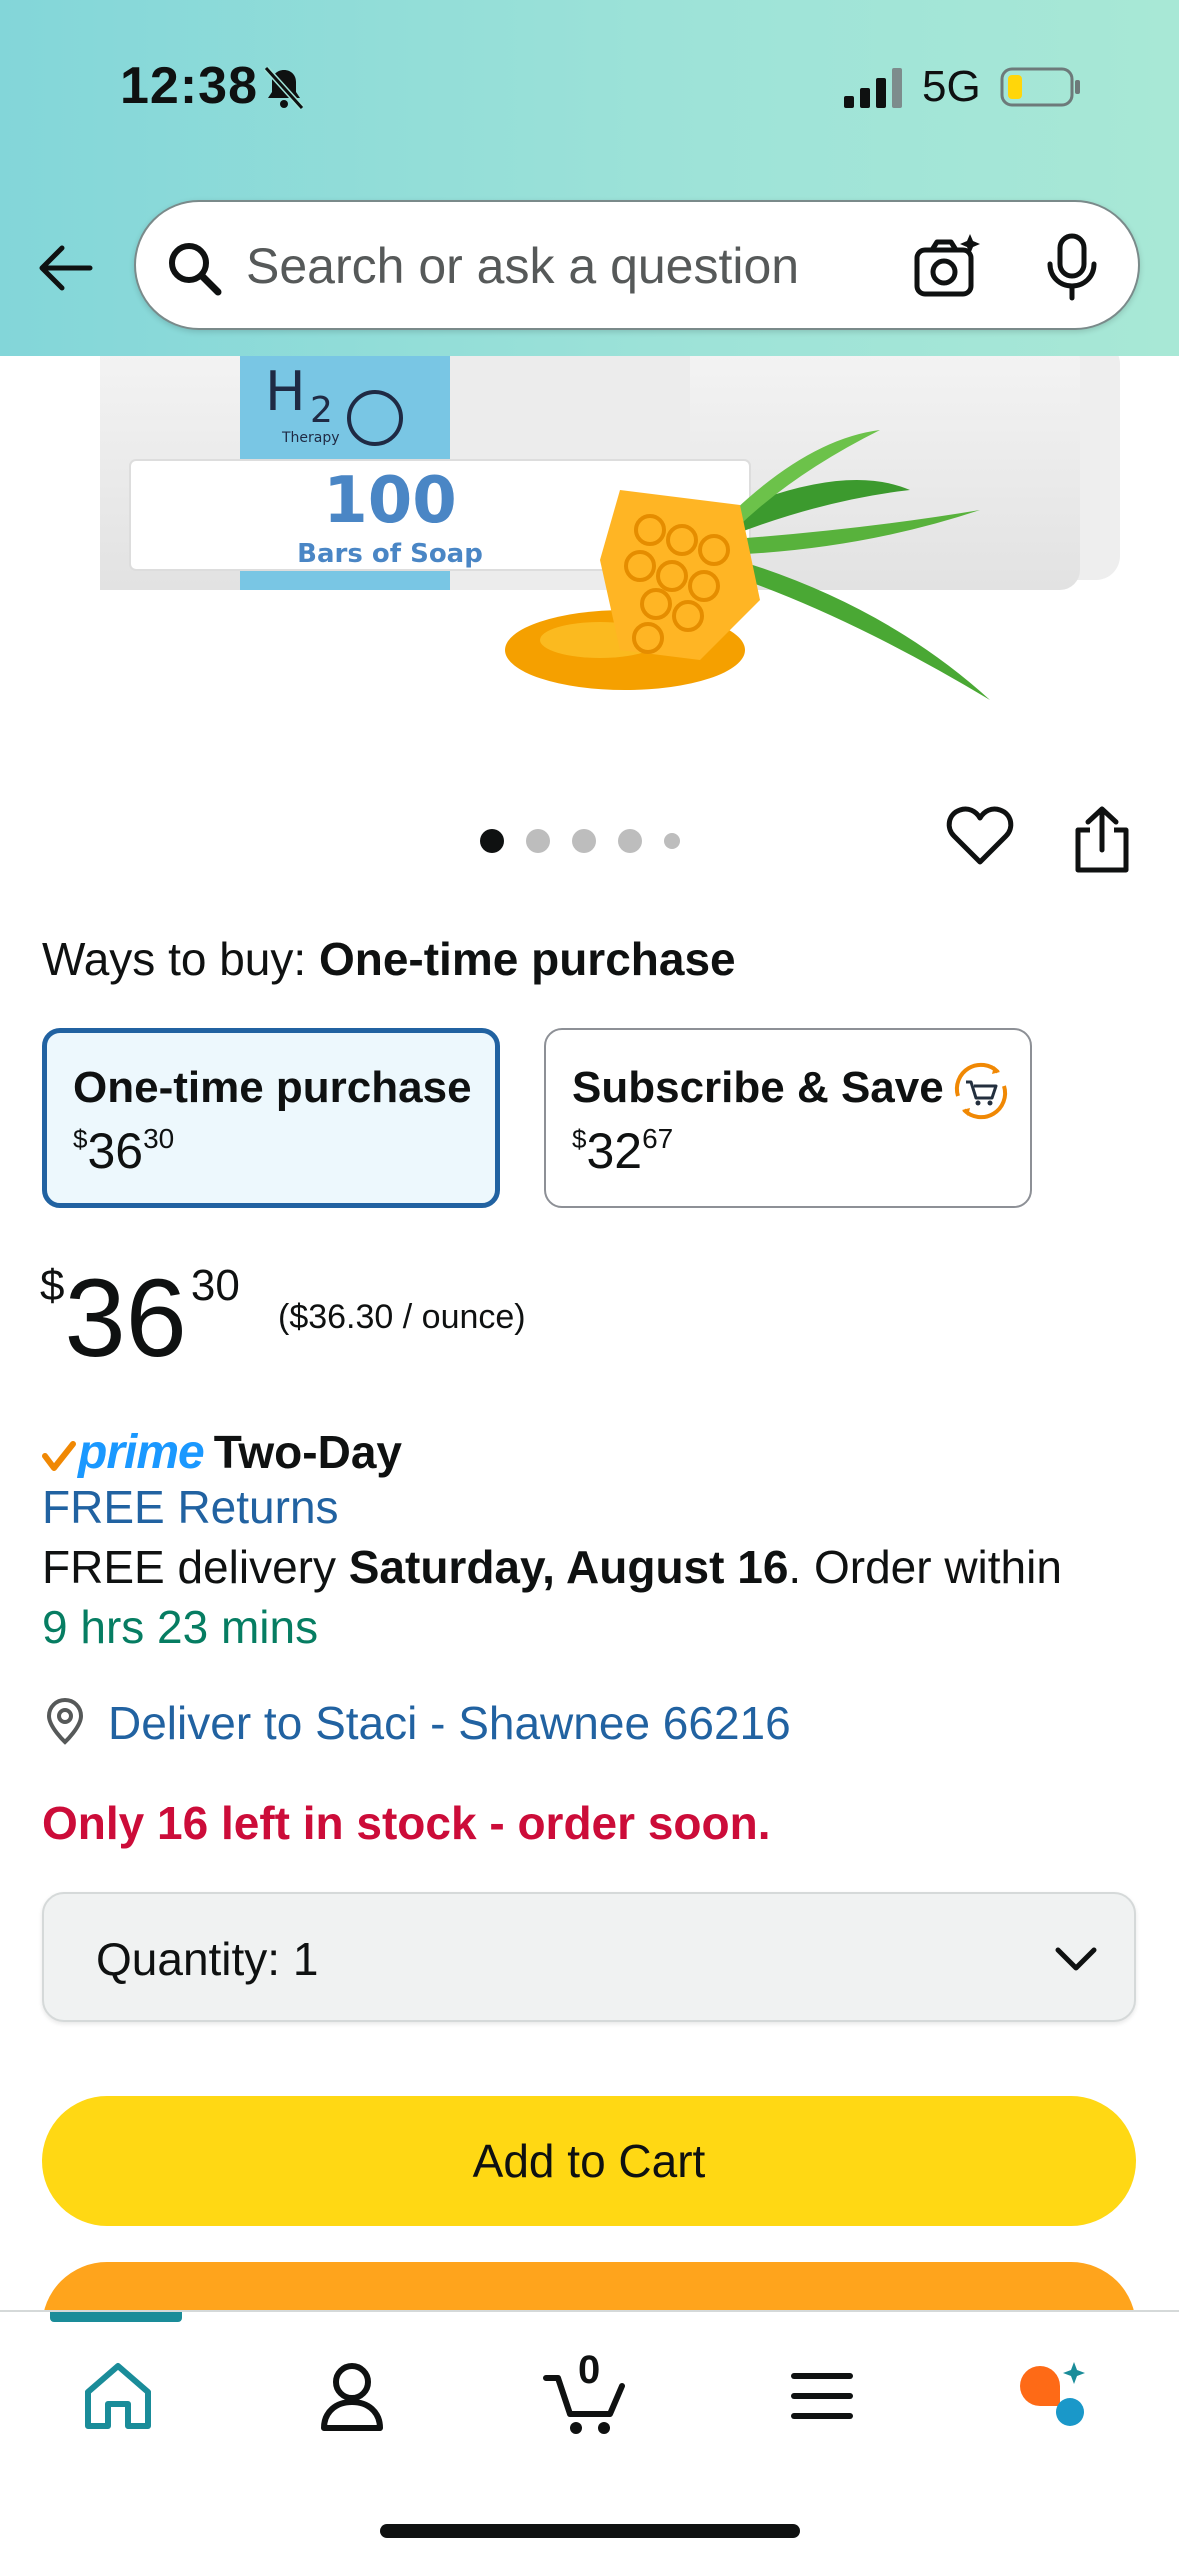  Describe the element at coordinates (873, 88) in the screenshot. I see `signal-icon` at that location.